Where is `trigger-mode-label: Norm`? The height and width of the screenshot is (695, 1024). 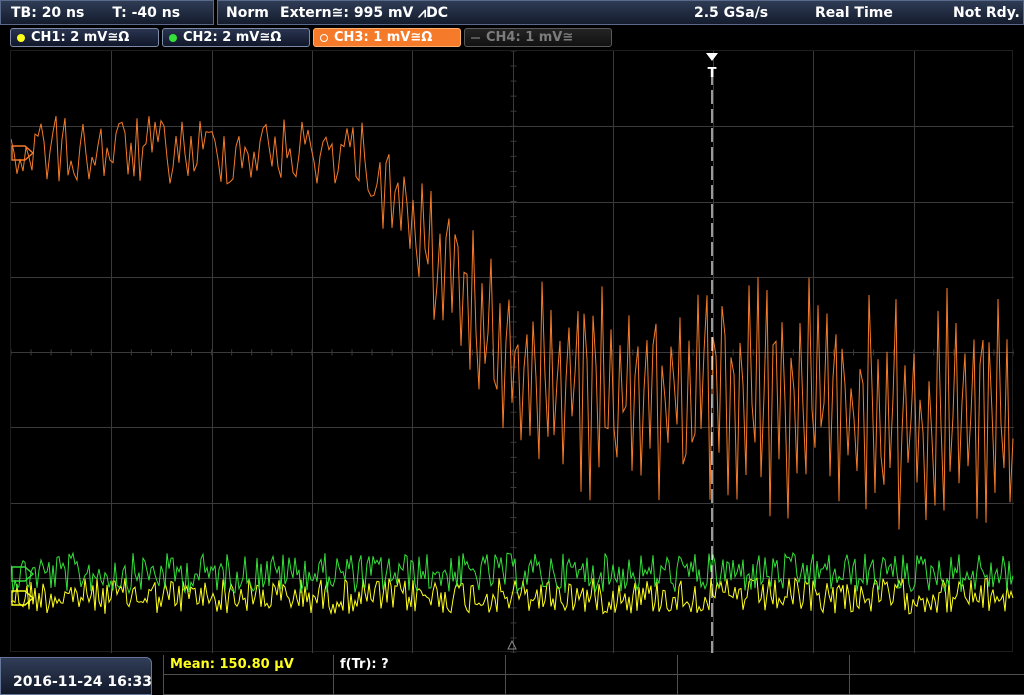 trigger-mode-label: Norm is located at coordinates (247, 13).